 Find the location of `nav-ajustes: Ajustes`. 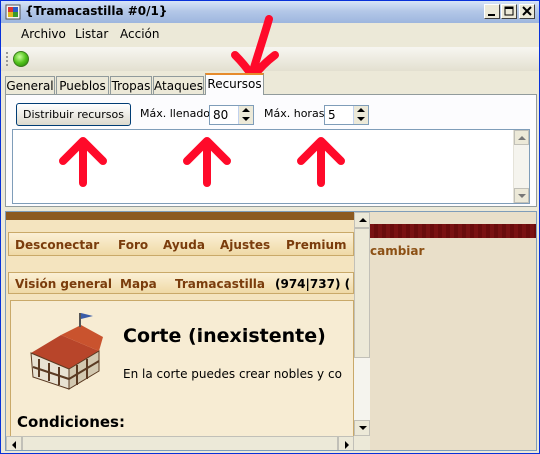

nav-ajustes: Ajustes is located at coordinates (245, 245).